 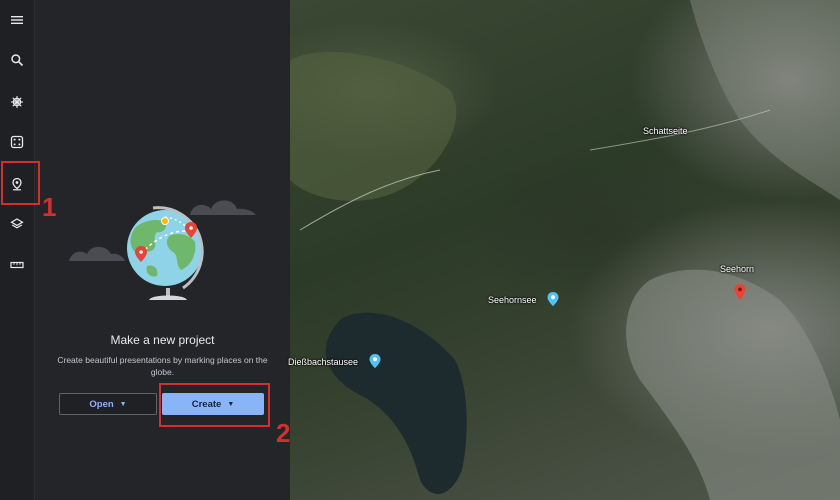 What do you see at coordinates (740, 292) in the screenshot?
I see `red-pin-icon` at bounding box center [740, 292].